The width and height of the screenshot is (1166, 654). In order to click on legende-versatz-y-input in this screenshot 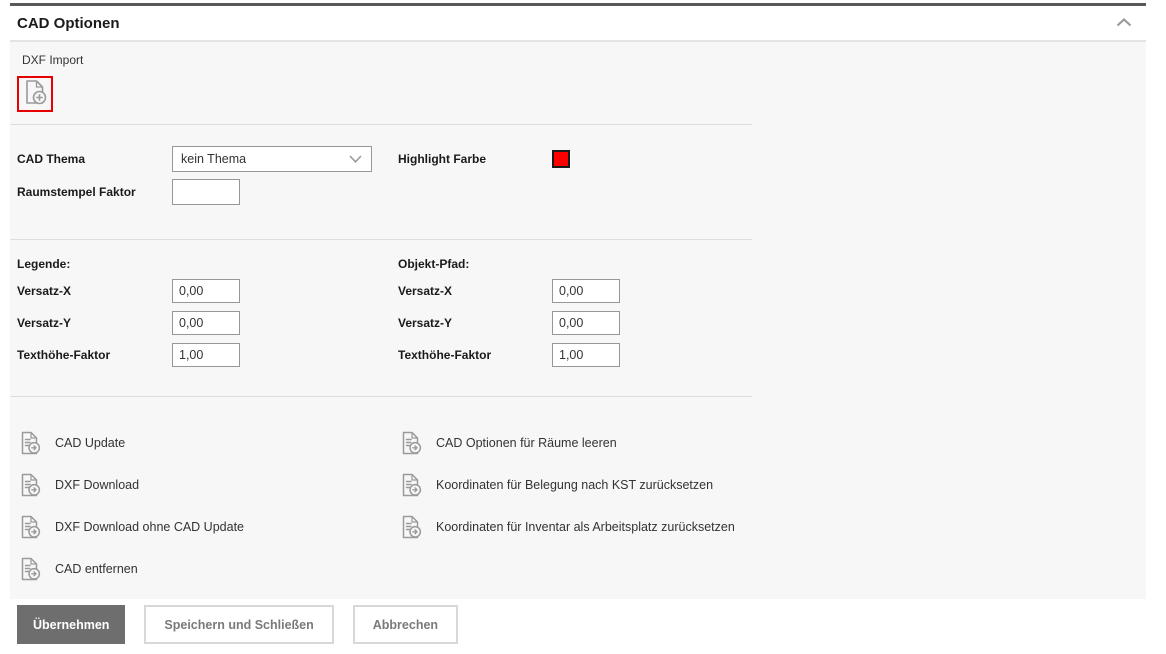, I will do `click(206, 323)`.